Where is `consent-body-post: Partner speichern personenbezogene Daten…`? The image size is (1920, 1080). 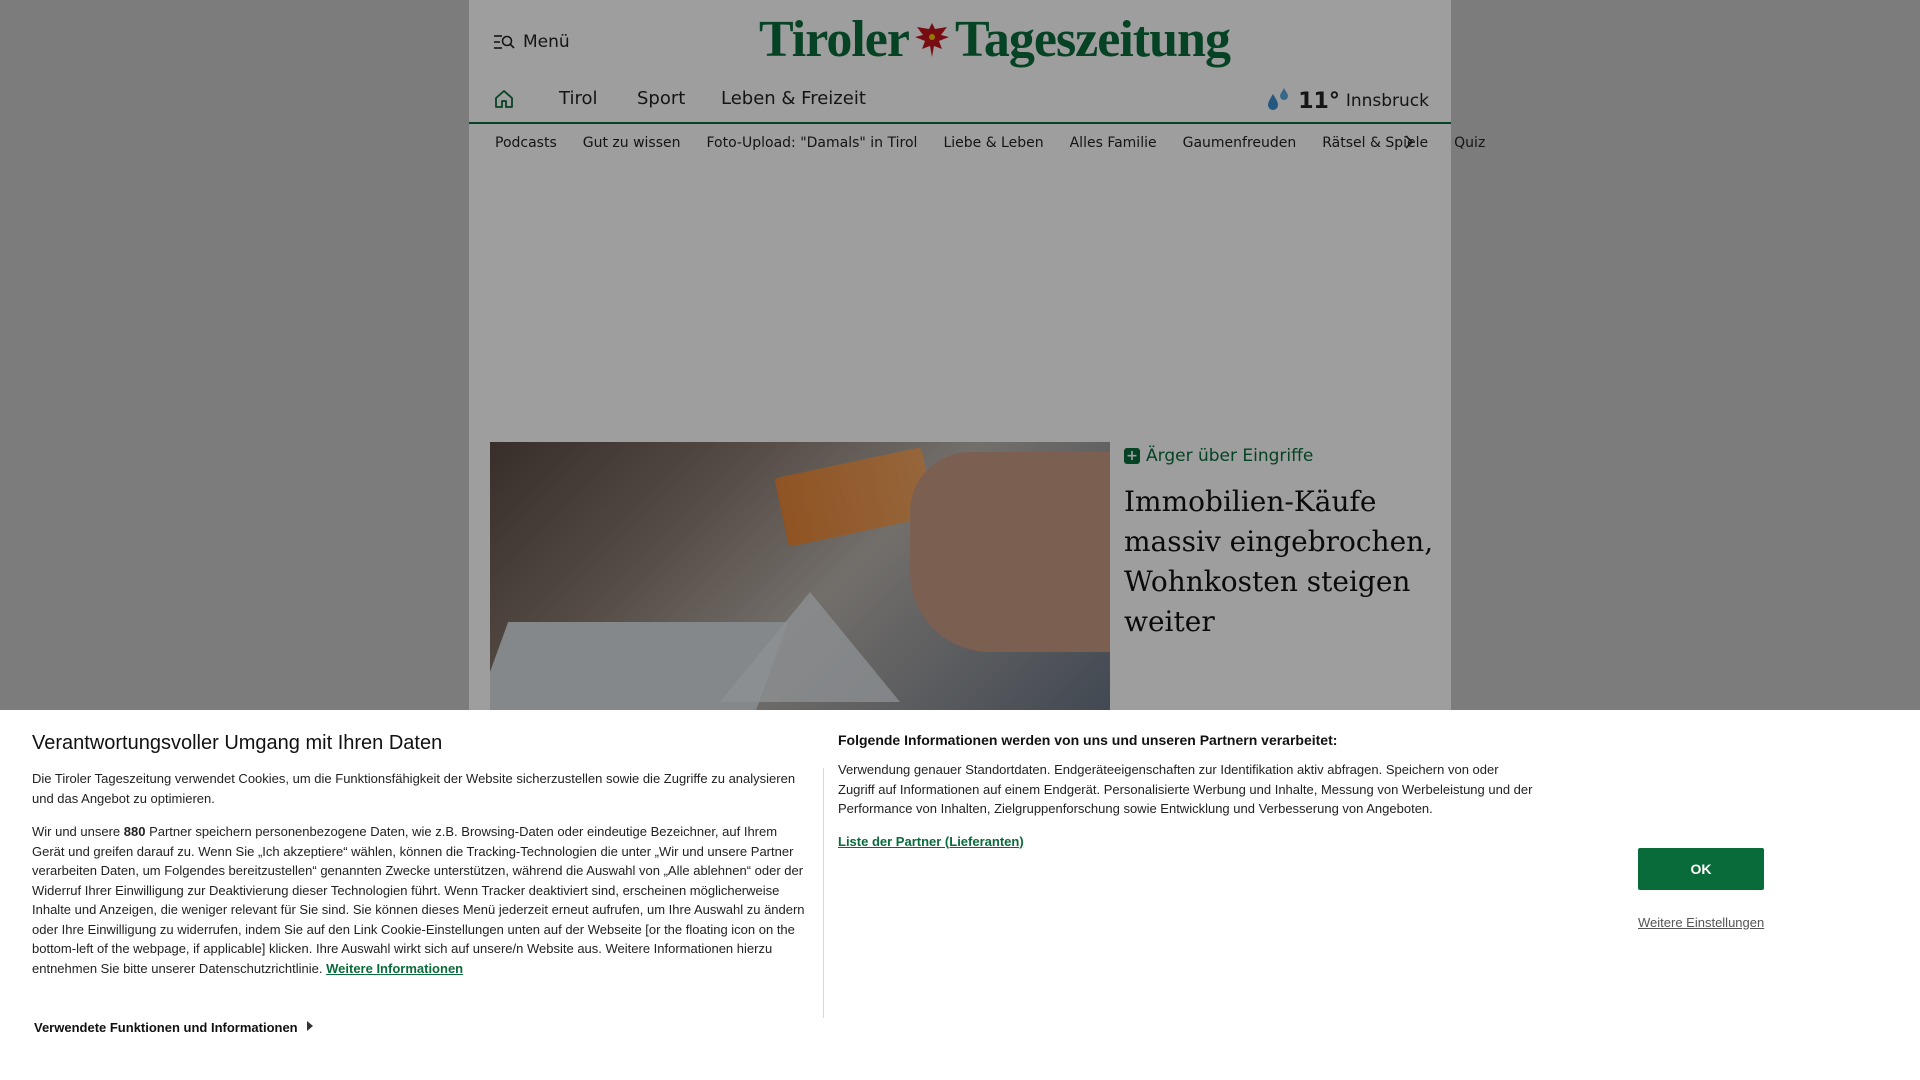
consent-body-post: Partner speichern personenbezogene Daten… is located at coordinates (418, 900).